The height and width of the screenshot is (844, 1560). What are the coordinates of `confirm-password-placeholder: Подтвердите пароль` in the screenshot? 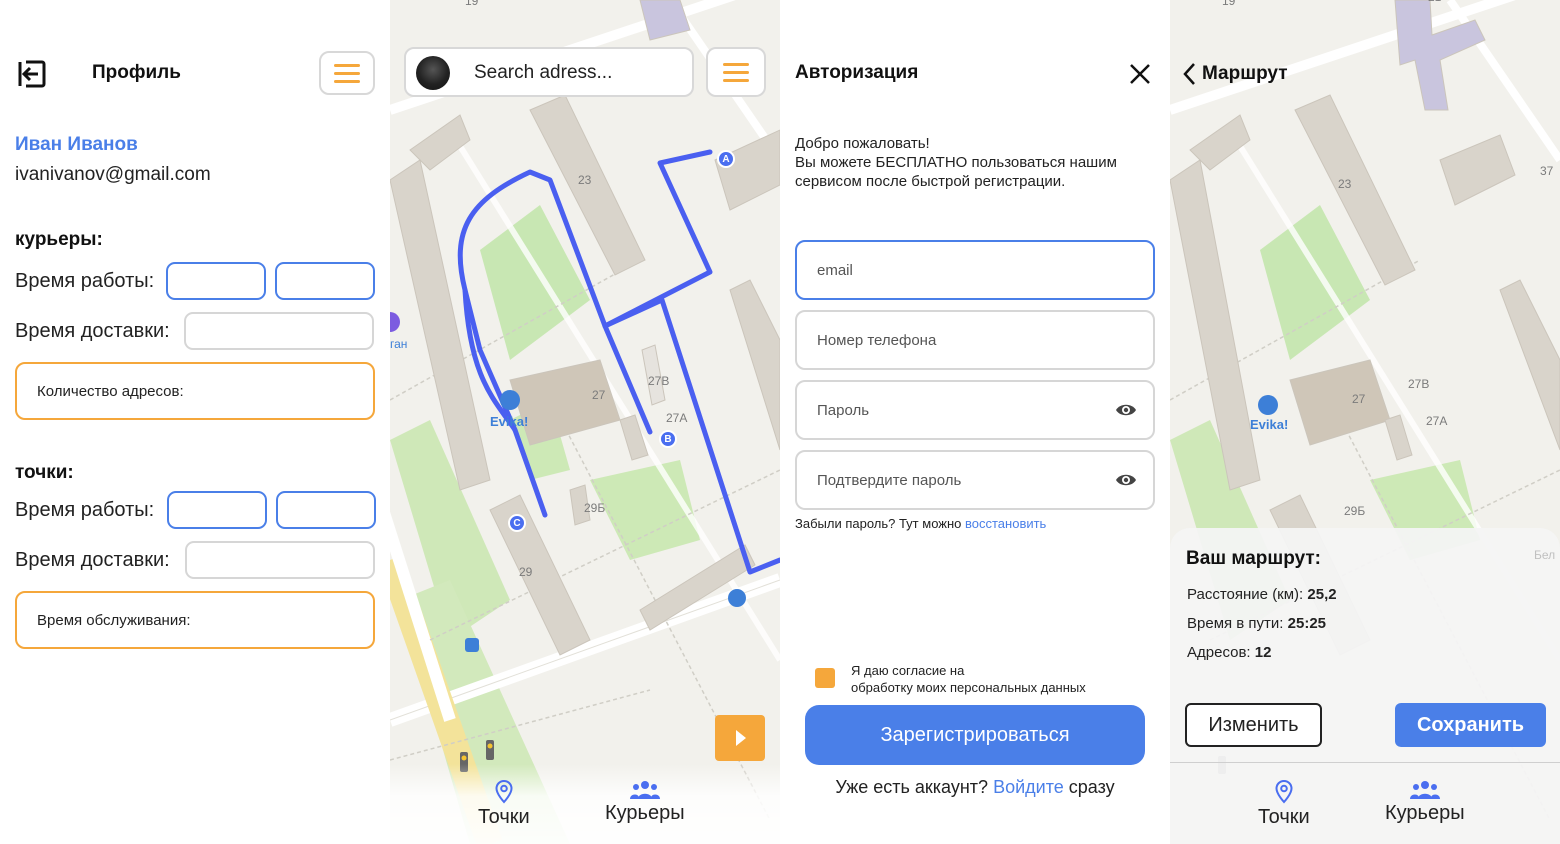 It's located at (889, 480).